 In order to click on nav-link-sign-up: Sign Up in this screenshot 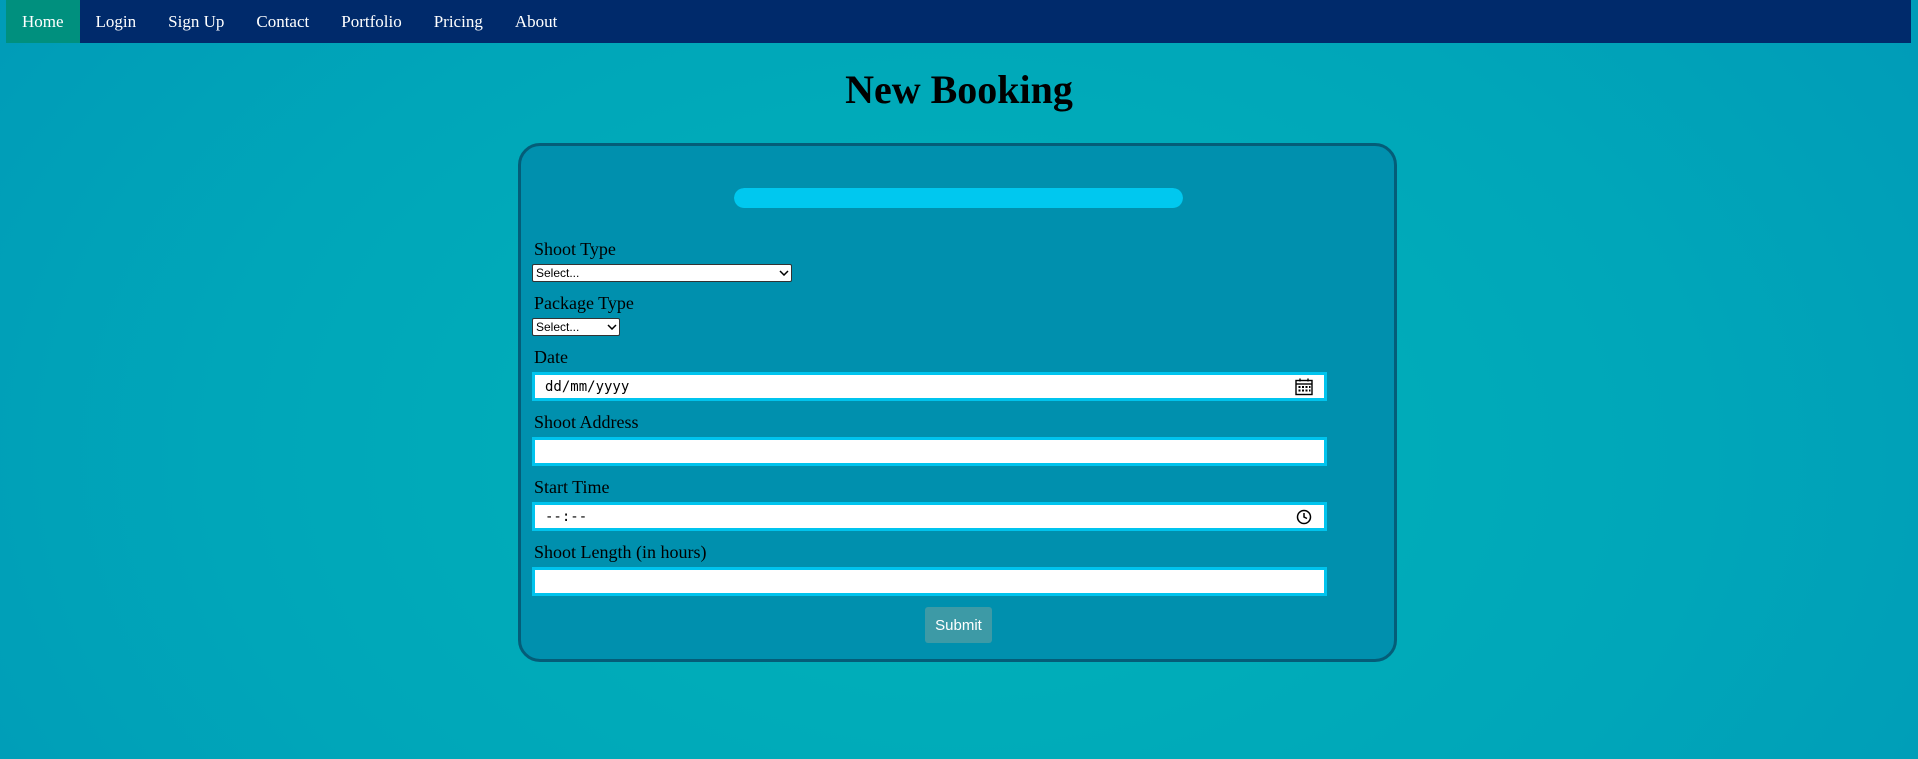, I will do `click(196, 21)`.